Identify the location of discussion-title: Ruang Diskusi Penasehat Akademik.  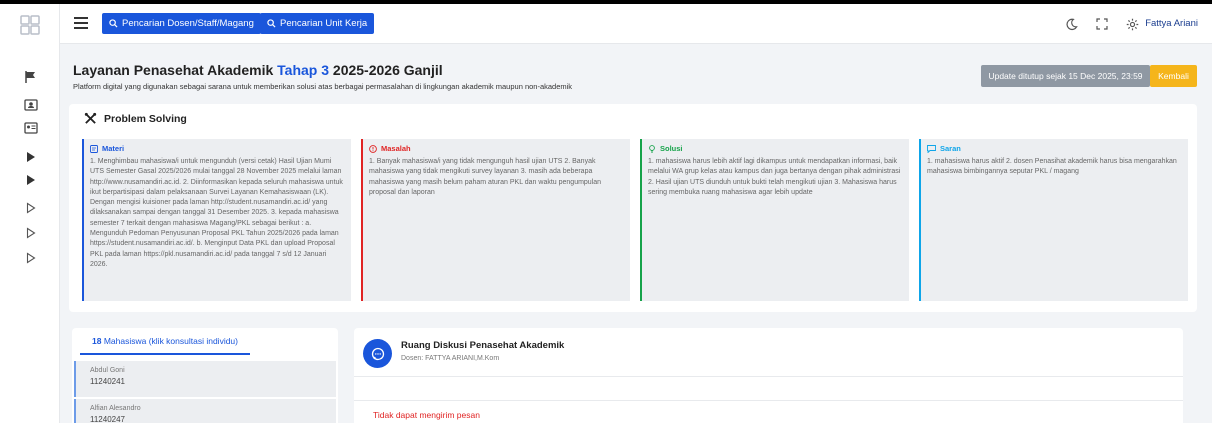
(483, 345).